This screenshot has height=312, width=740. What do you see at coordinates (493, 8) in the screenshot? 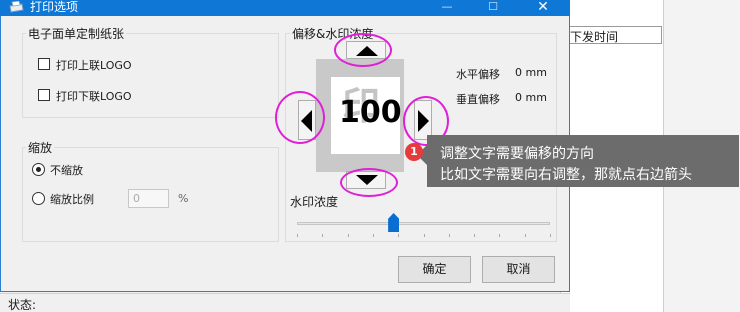
I see `maximize-button: ☐` at bounding box center [493, 8].